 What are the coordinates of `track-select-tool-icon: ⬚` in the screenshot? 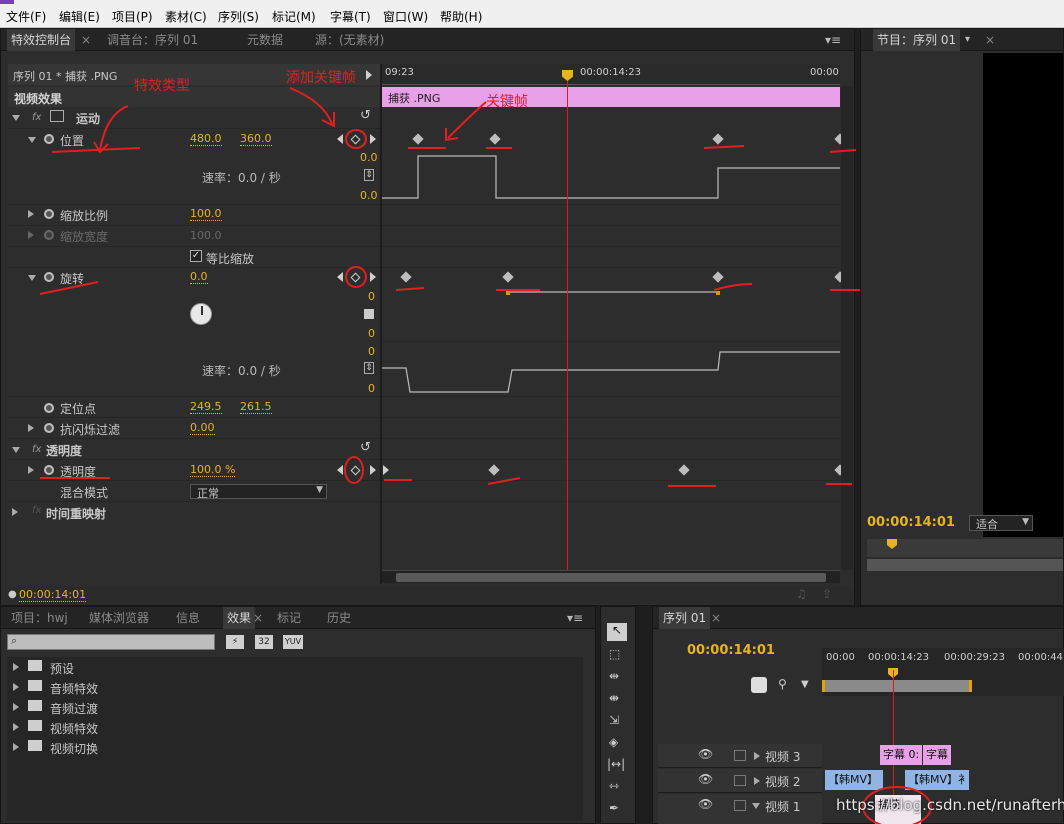 It's located at (614, 654).